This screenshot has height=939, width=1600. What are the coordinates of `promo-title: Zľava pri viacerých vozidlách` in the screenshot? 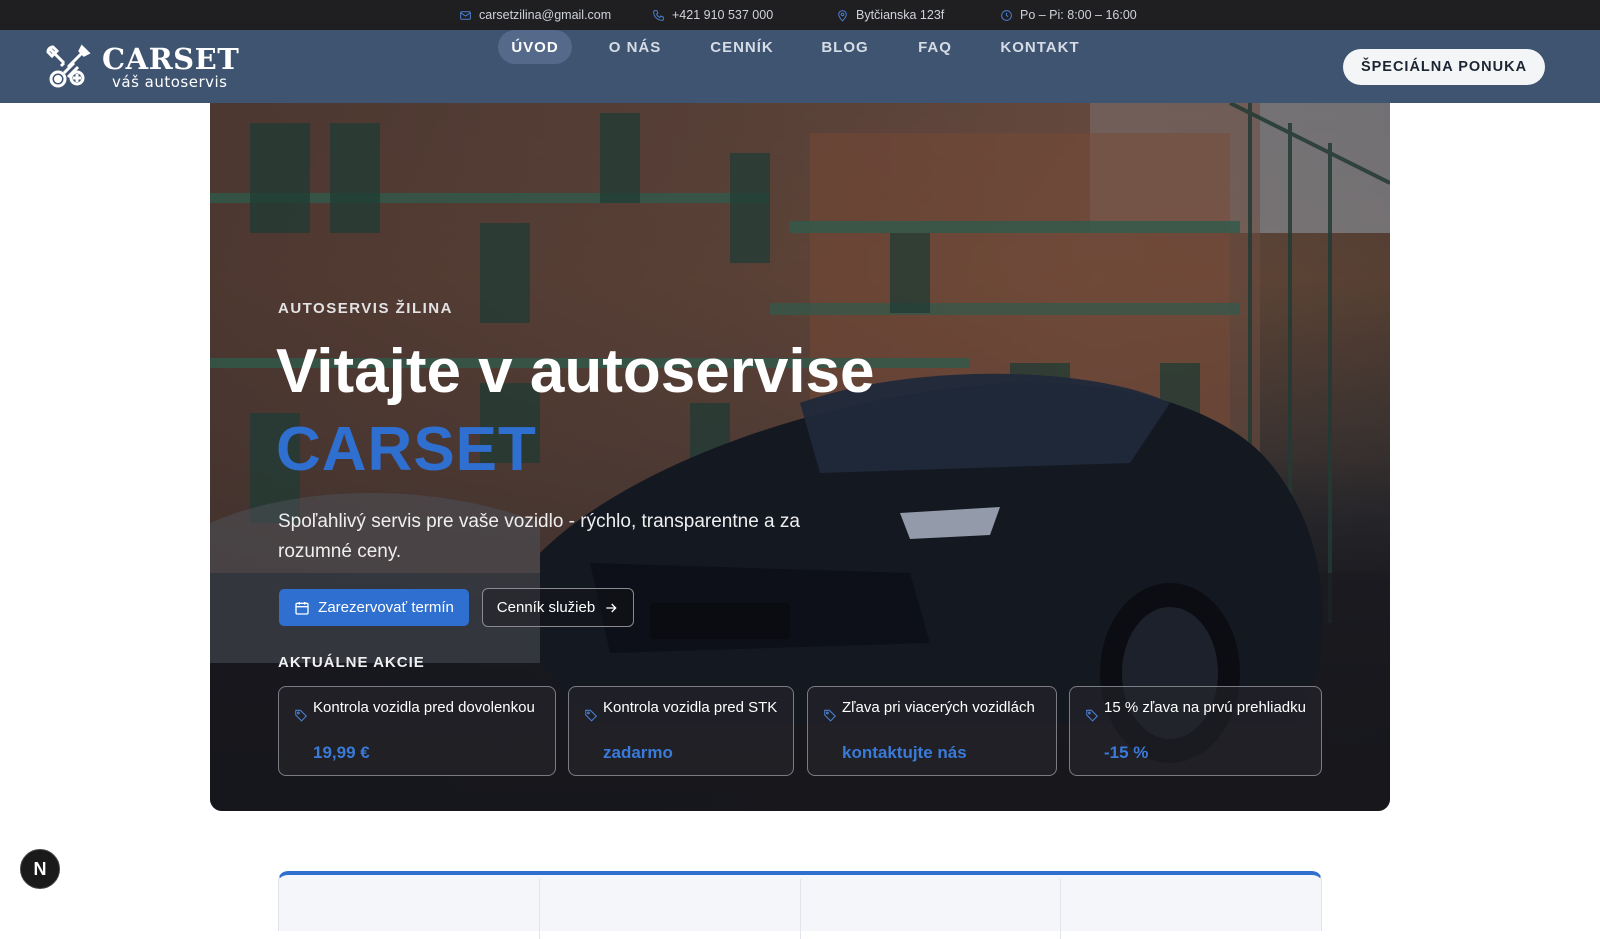 It's located at (938, 707).